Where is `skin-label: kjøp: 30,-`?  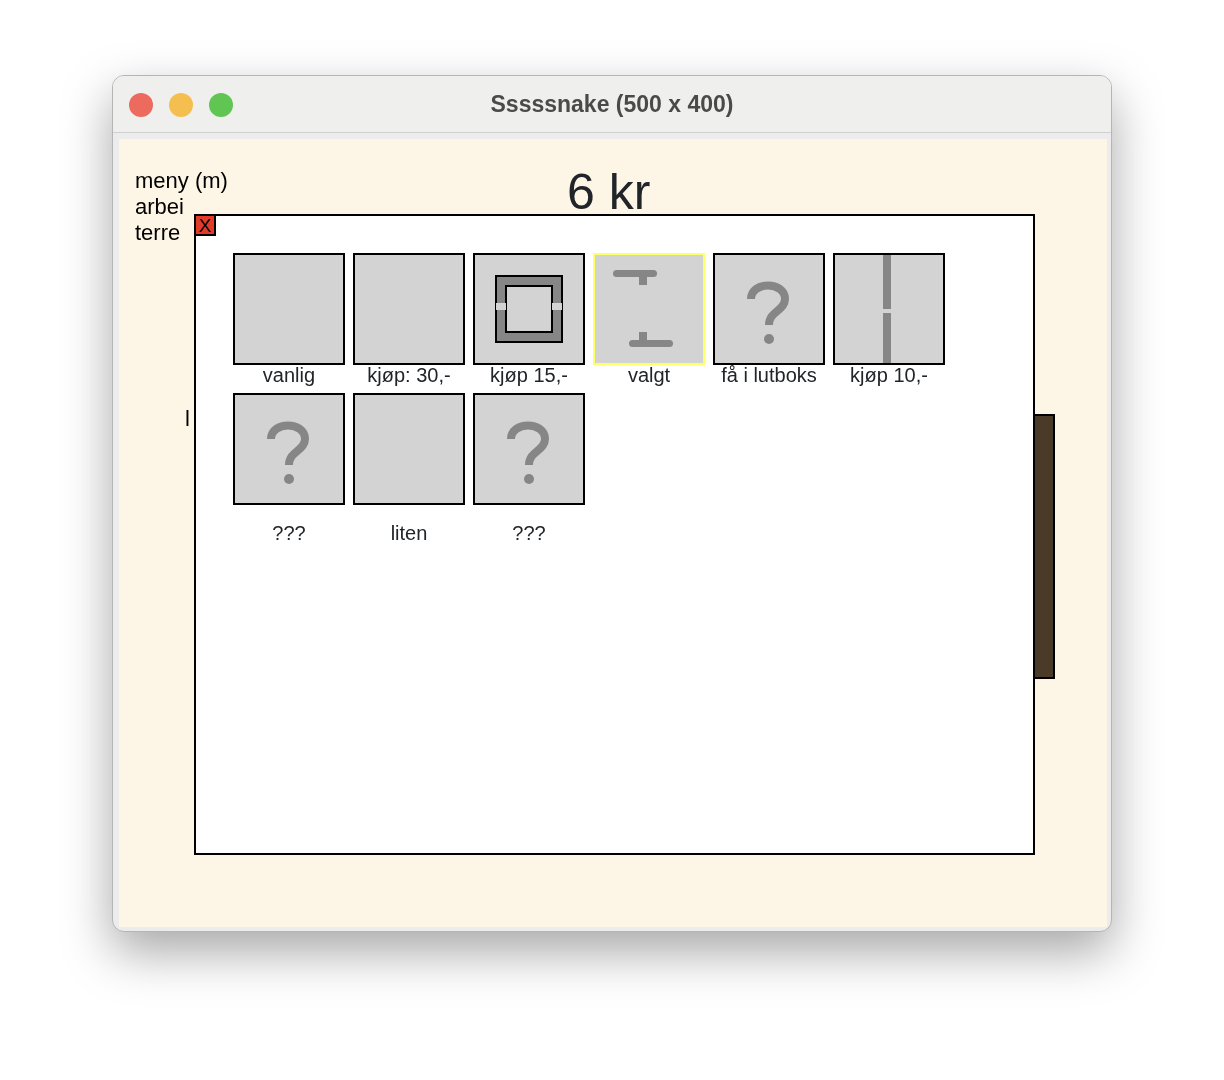 skin-label: kjøp: 30,- is located at coordinates (409, 375).